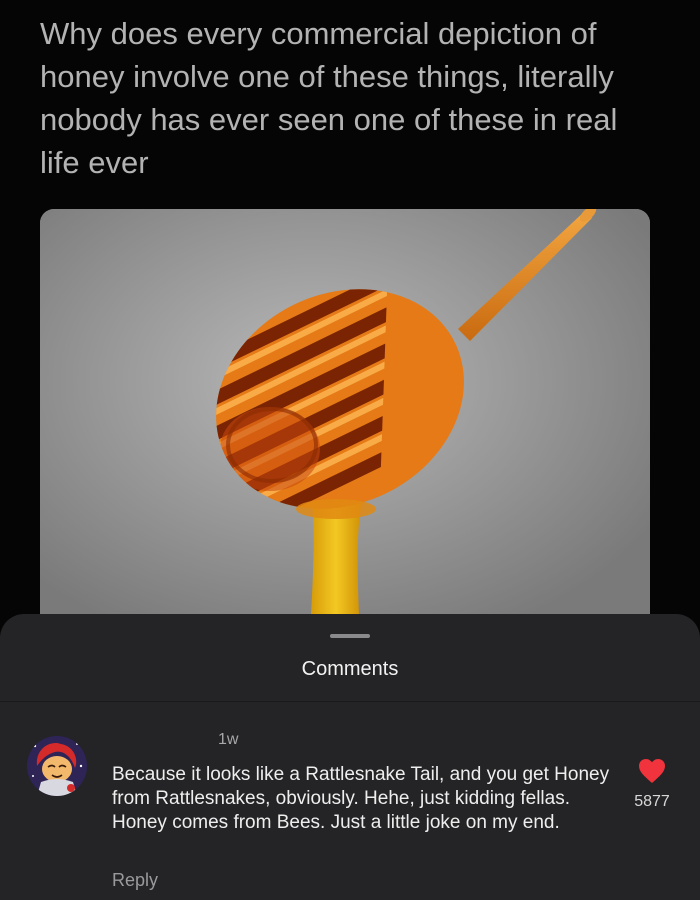  What do you see at coordinates (652, 801) in the screenshot?
I see `like-count: 5877` at bounding box center [652, 801].